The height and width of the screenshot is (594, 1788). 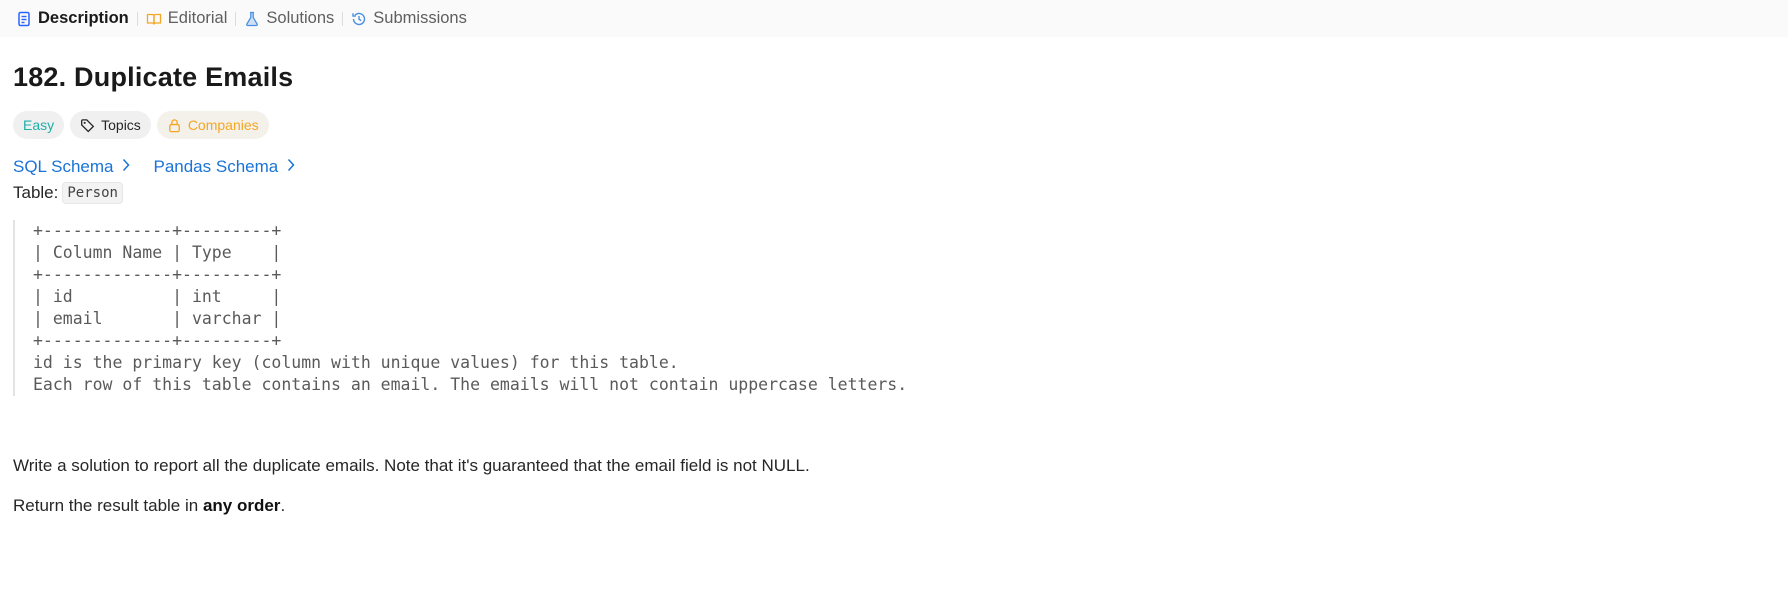 What do you see at coordinates (420, 18) in the screenshot?
I see `tab-label: Submissions` at bounding box center [420, 18].